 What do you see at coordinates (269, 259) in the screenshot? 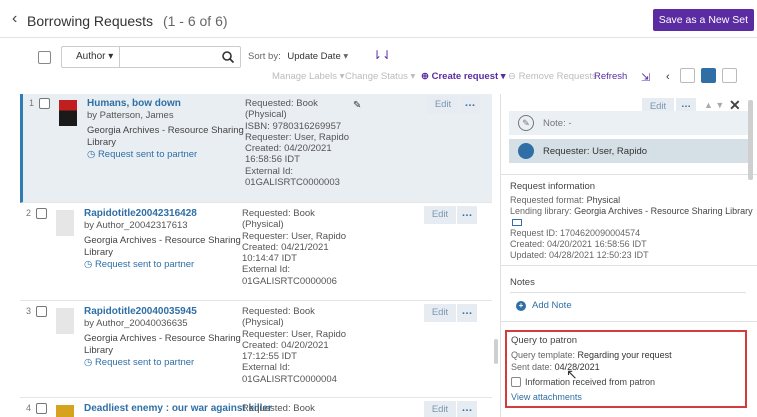
I see `created-time: 10:14:47 IDT` at bounding box center [269, 259].